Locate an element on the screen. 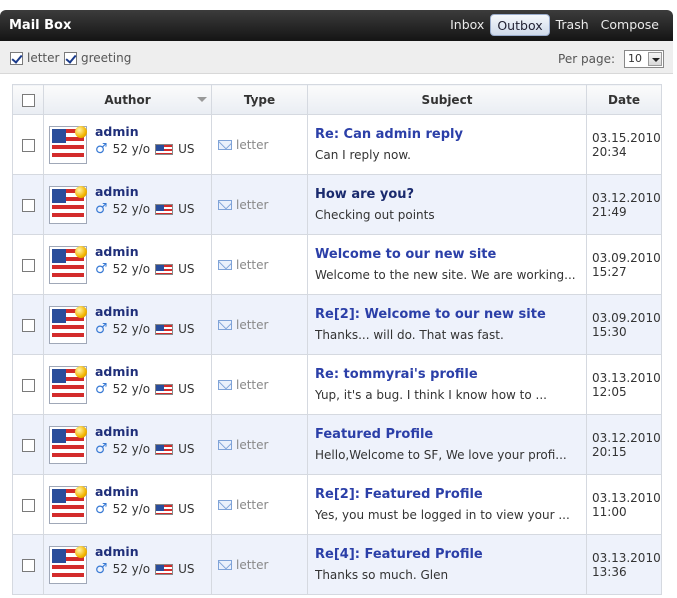 Image resolution: width=677 pixels, height=598 pixels. chevron-down-icon is located at coordinates (655, 59).